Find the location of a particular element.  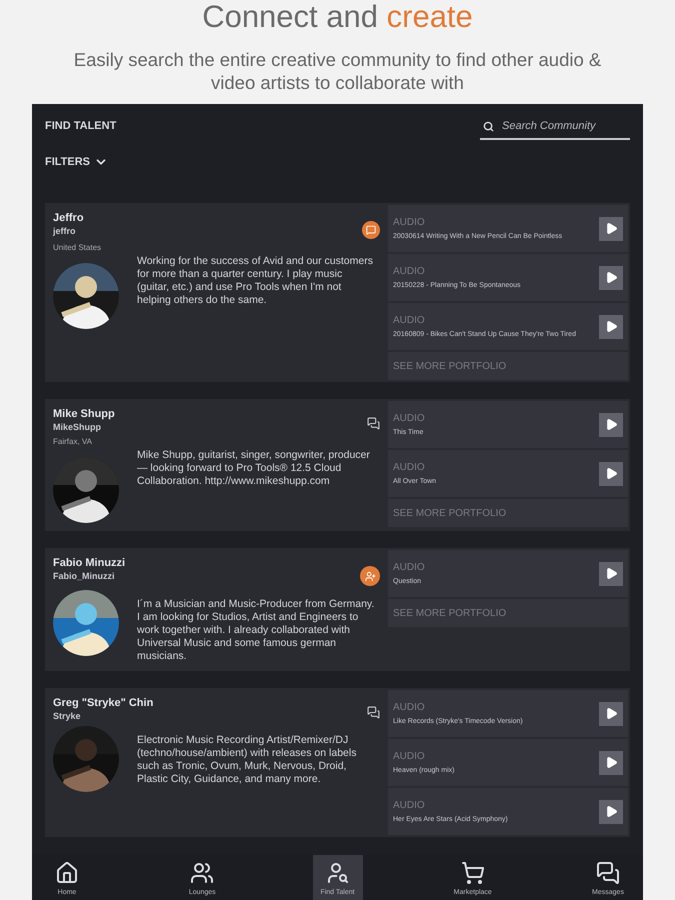

profile-handle: MikeShupp is located at coordinates (77, 427).